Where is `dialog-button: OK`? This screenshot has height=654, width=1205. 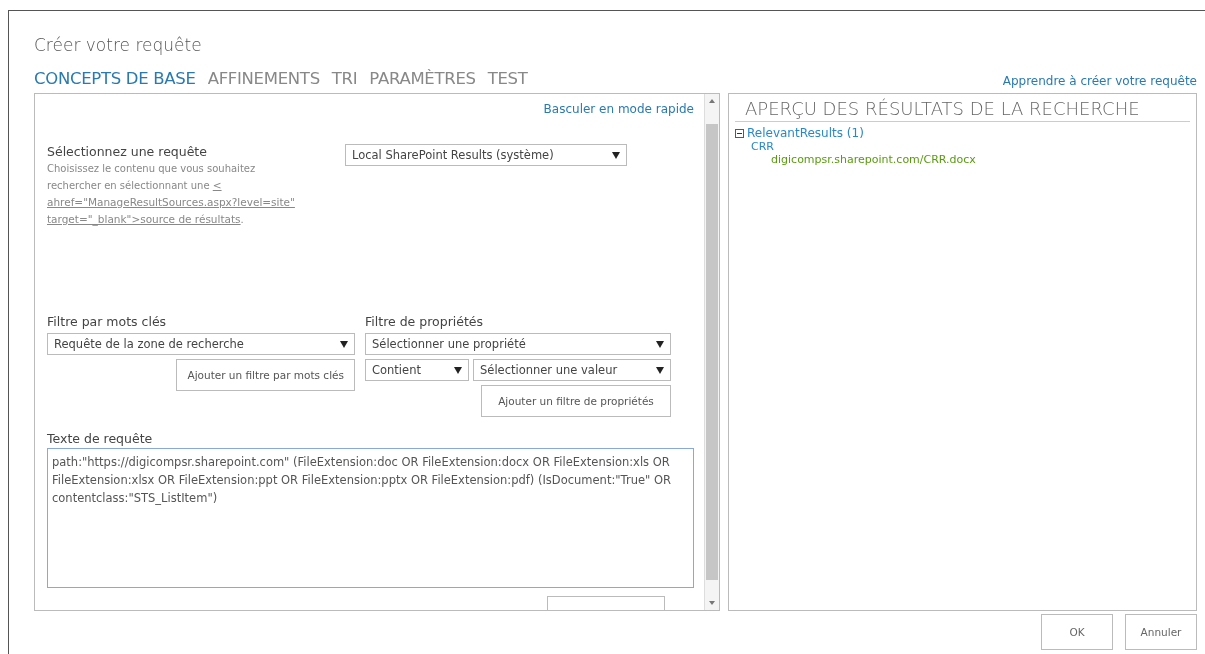 dialog-button: OK is located at coordinates (1077, 632).